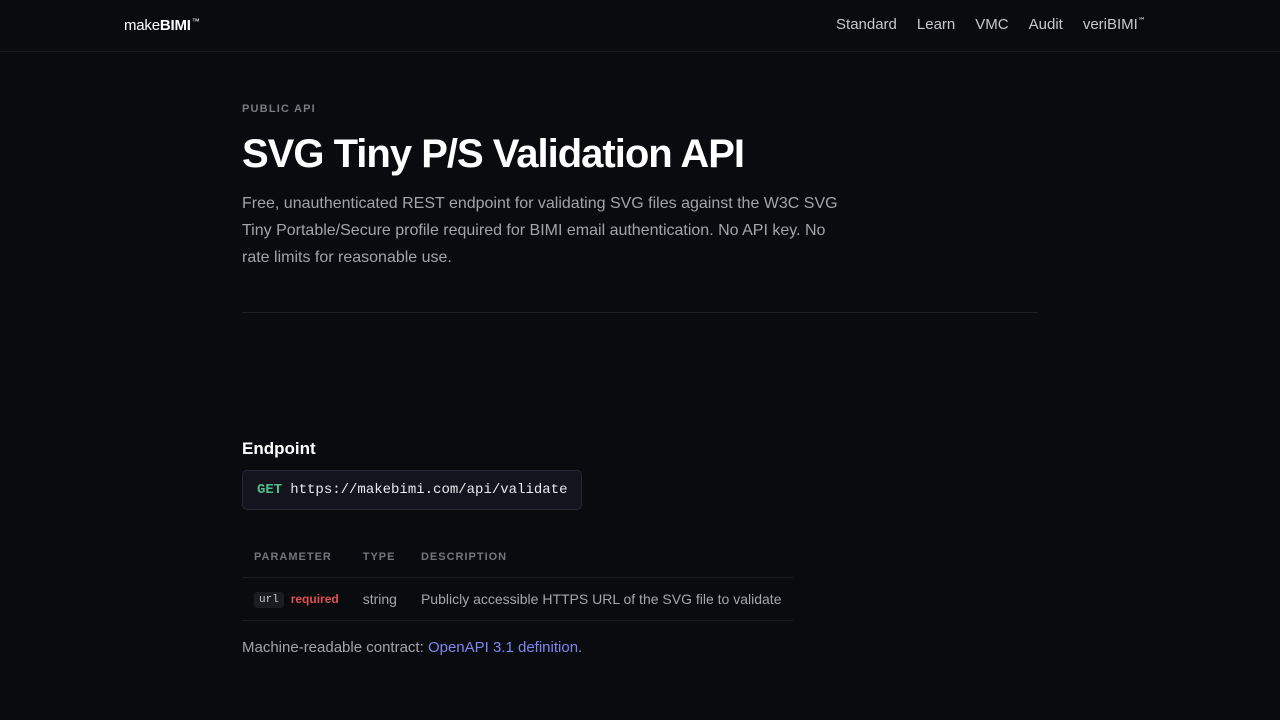 The image size is (1280, 720). I want to click on nav-link-vmc: VMC, so click(991, 24).